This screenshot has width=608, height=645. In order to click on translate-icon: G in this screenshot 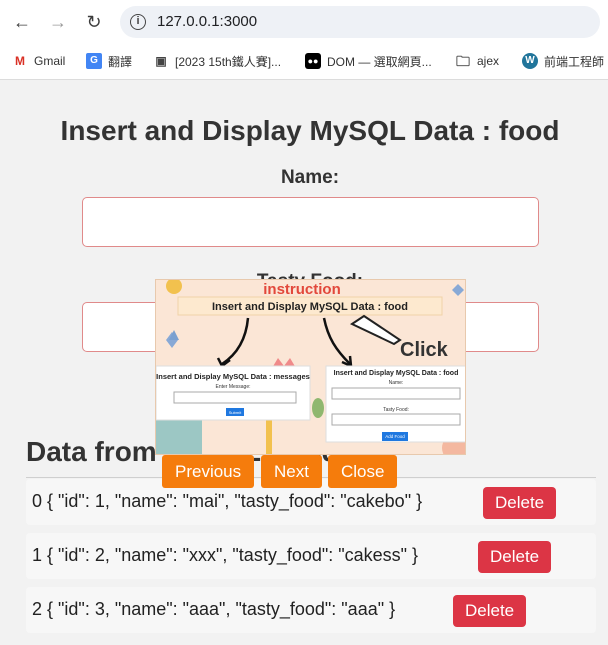, I will do `click(94, 61)`.